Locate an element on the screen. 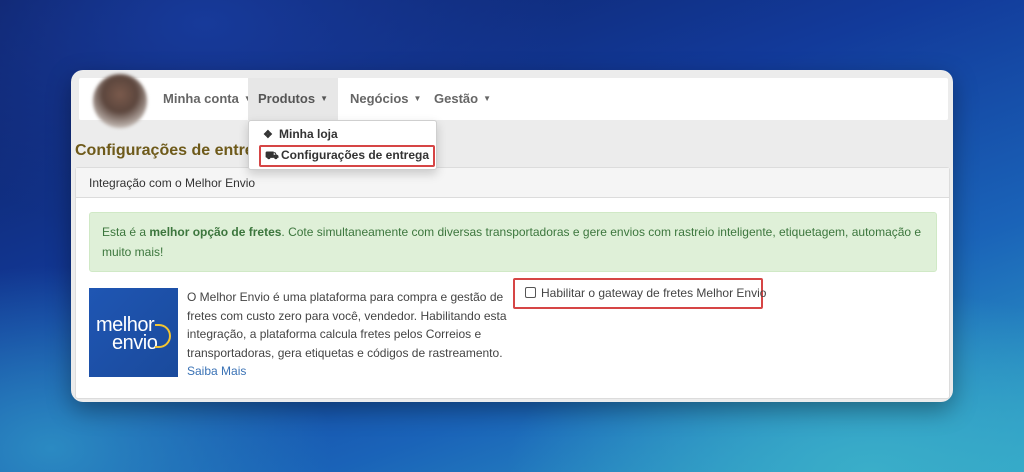 This screenshot has height=472, width=1024. panel-heading: Integração com o Melhor Envio is located at coordinates (512, 183).